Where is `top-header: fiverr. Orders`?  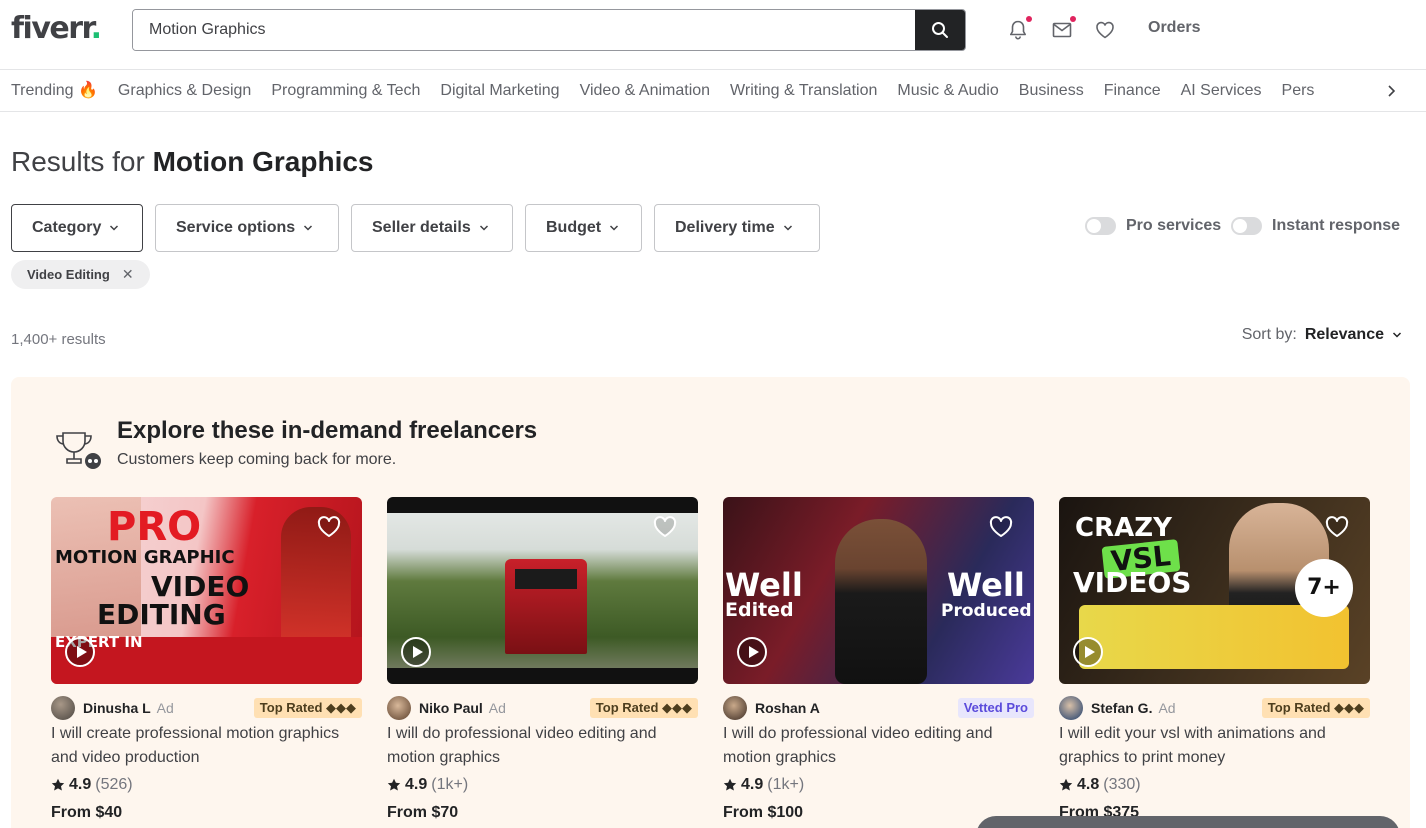
top-header: fiverr. Orders is located at coordinates (713, 35).